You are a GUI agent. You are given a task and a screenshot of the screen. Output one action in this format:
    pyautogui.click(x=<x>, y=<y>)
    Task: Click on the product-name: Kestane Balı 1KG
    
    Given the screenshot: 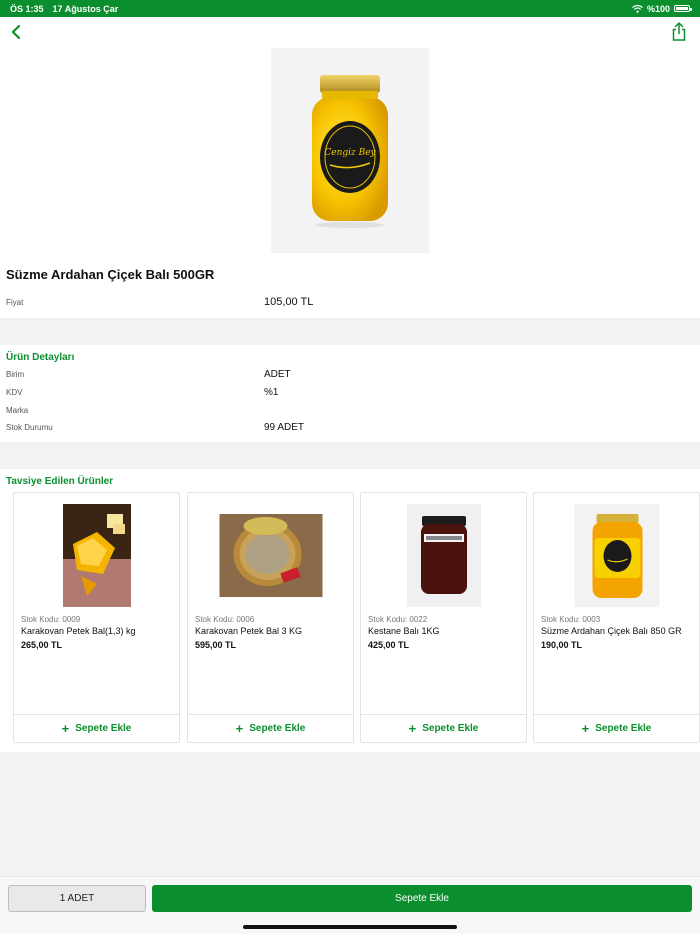 What is the action you would take?
    pyautogui.click(x=404, y=631)
    